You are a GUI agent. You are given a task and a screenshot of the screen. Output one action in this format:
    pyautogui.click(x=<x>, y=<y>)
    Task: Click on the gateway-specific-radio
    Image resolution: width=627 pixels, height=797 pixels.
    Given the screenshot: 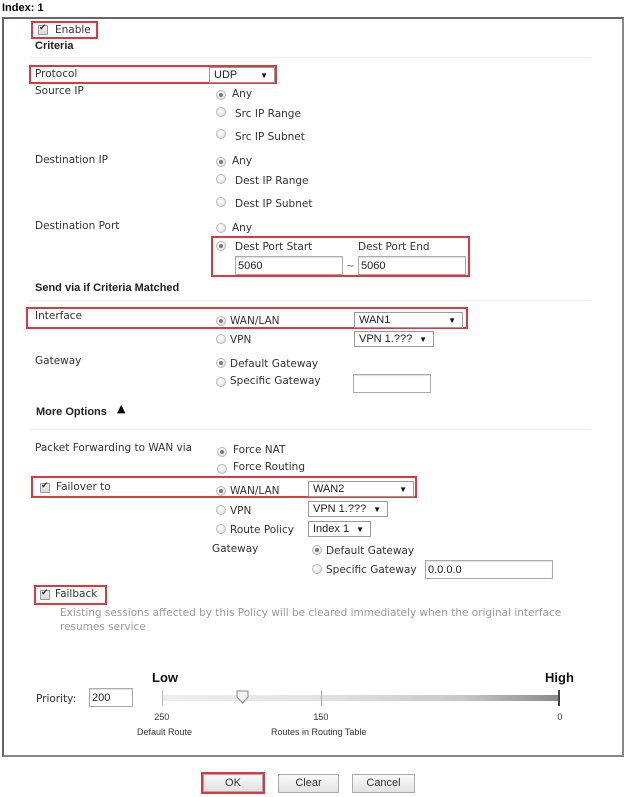 What is the action you would take?
    pyautogui.click(x=221, y=382)
    